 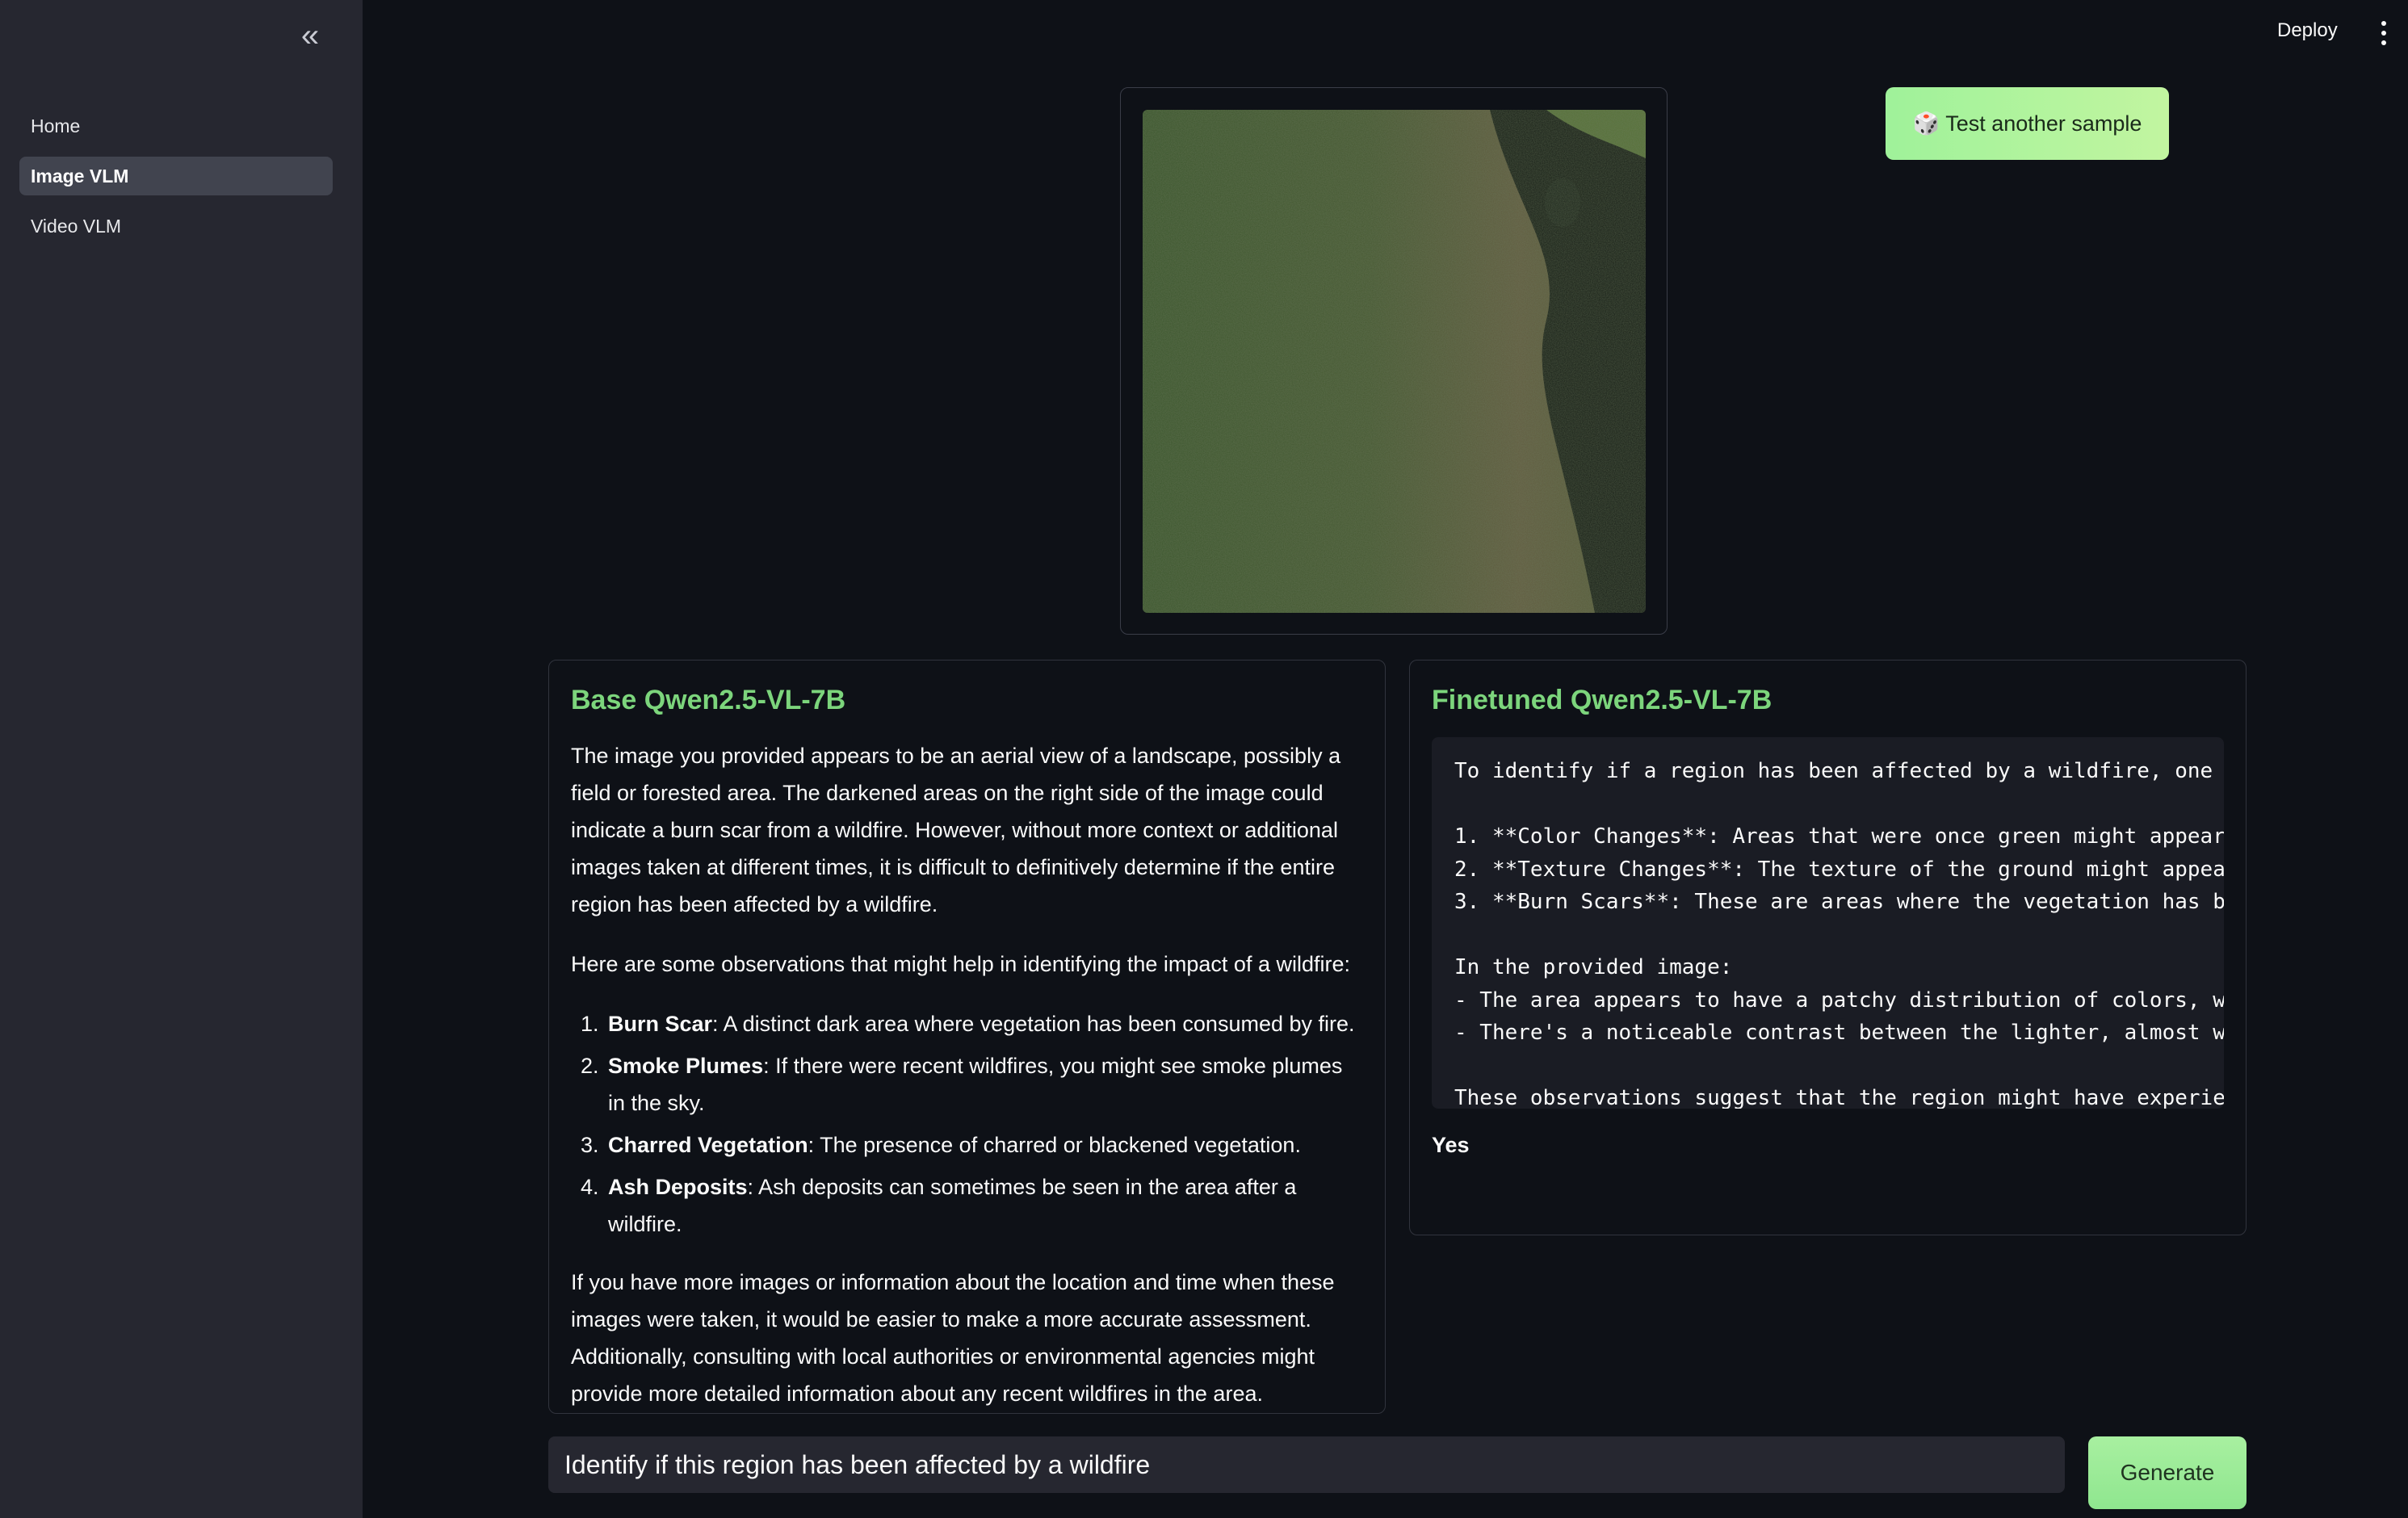 What do you see at coordinates (708, 1145) in the screenshot?
I see `observation-term: Charred Vegetation` at bounding box center [708, 1145].